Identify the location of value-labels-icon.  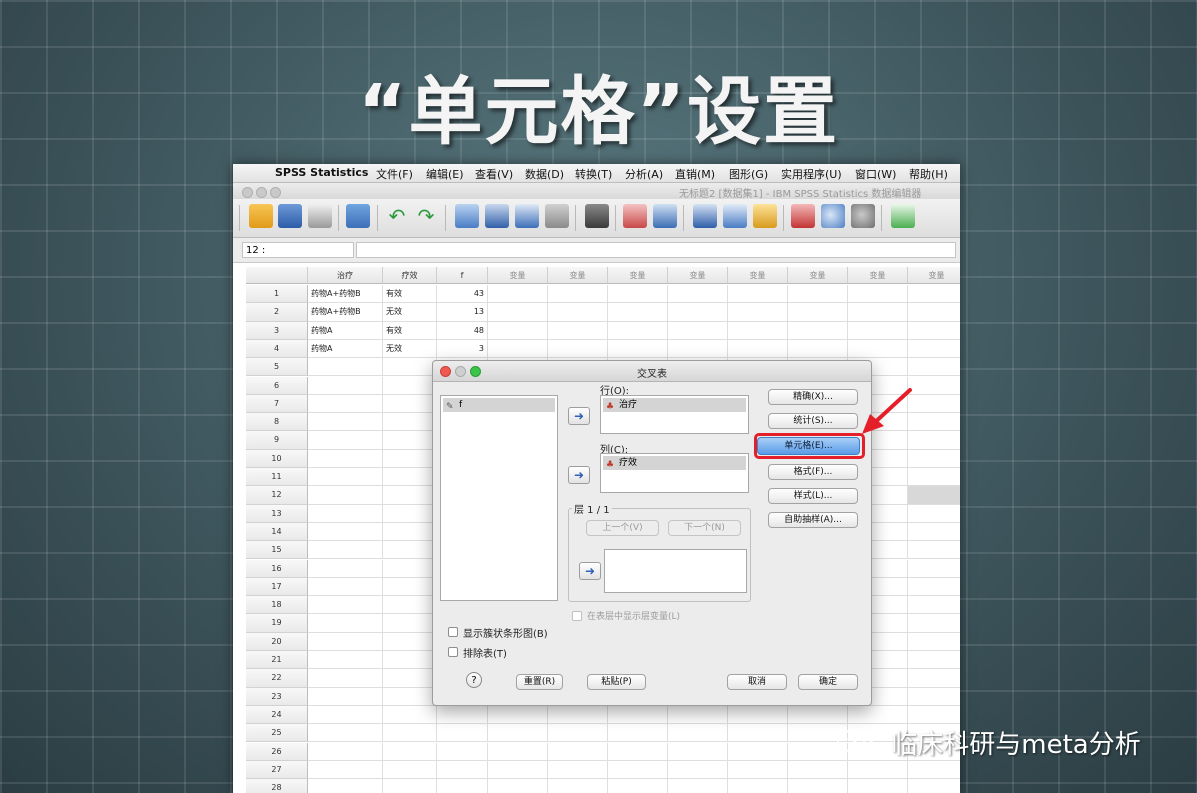
(803, 216).